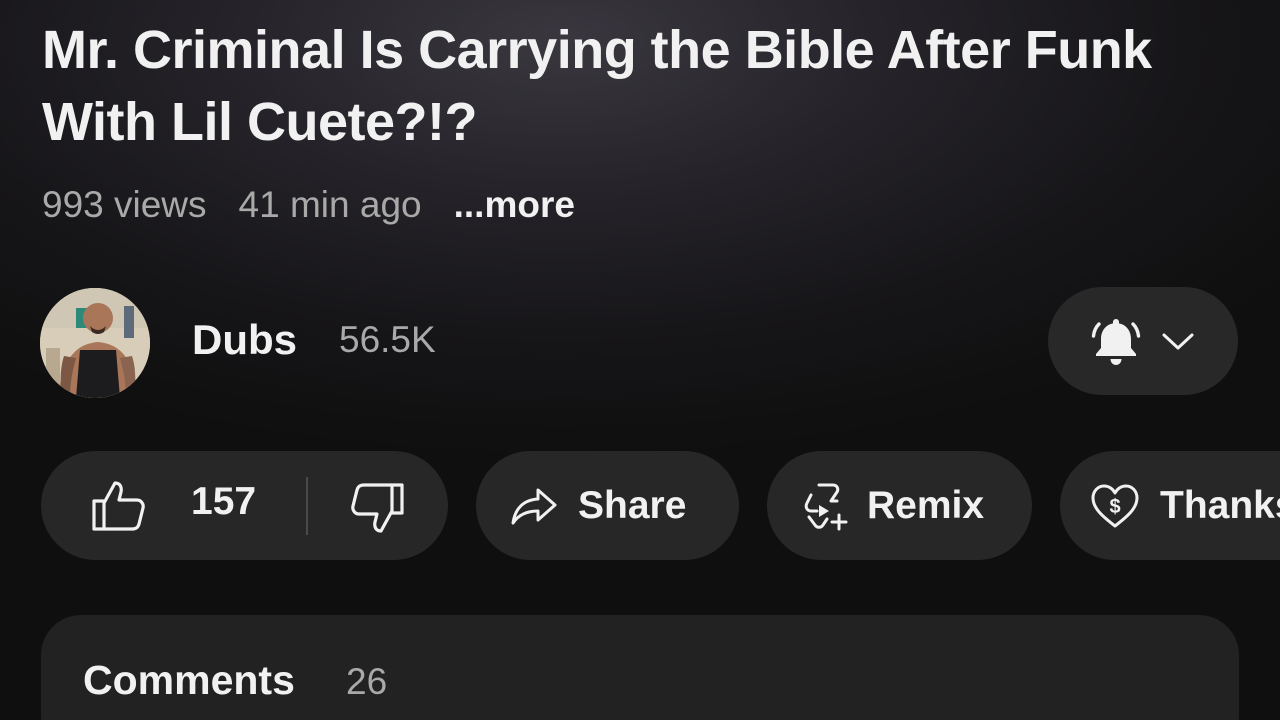  What do you see at coordinates (224, 501) in the screenshot?
I see `like-count: 157` at bounding box center [224, 501].